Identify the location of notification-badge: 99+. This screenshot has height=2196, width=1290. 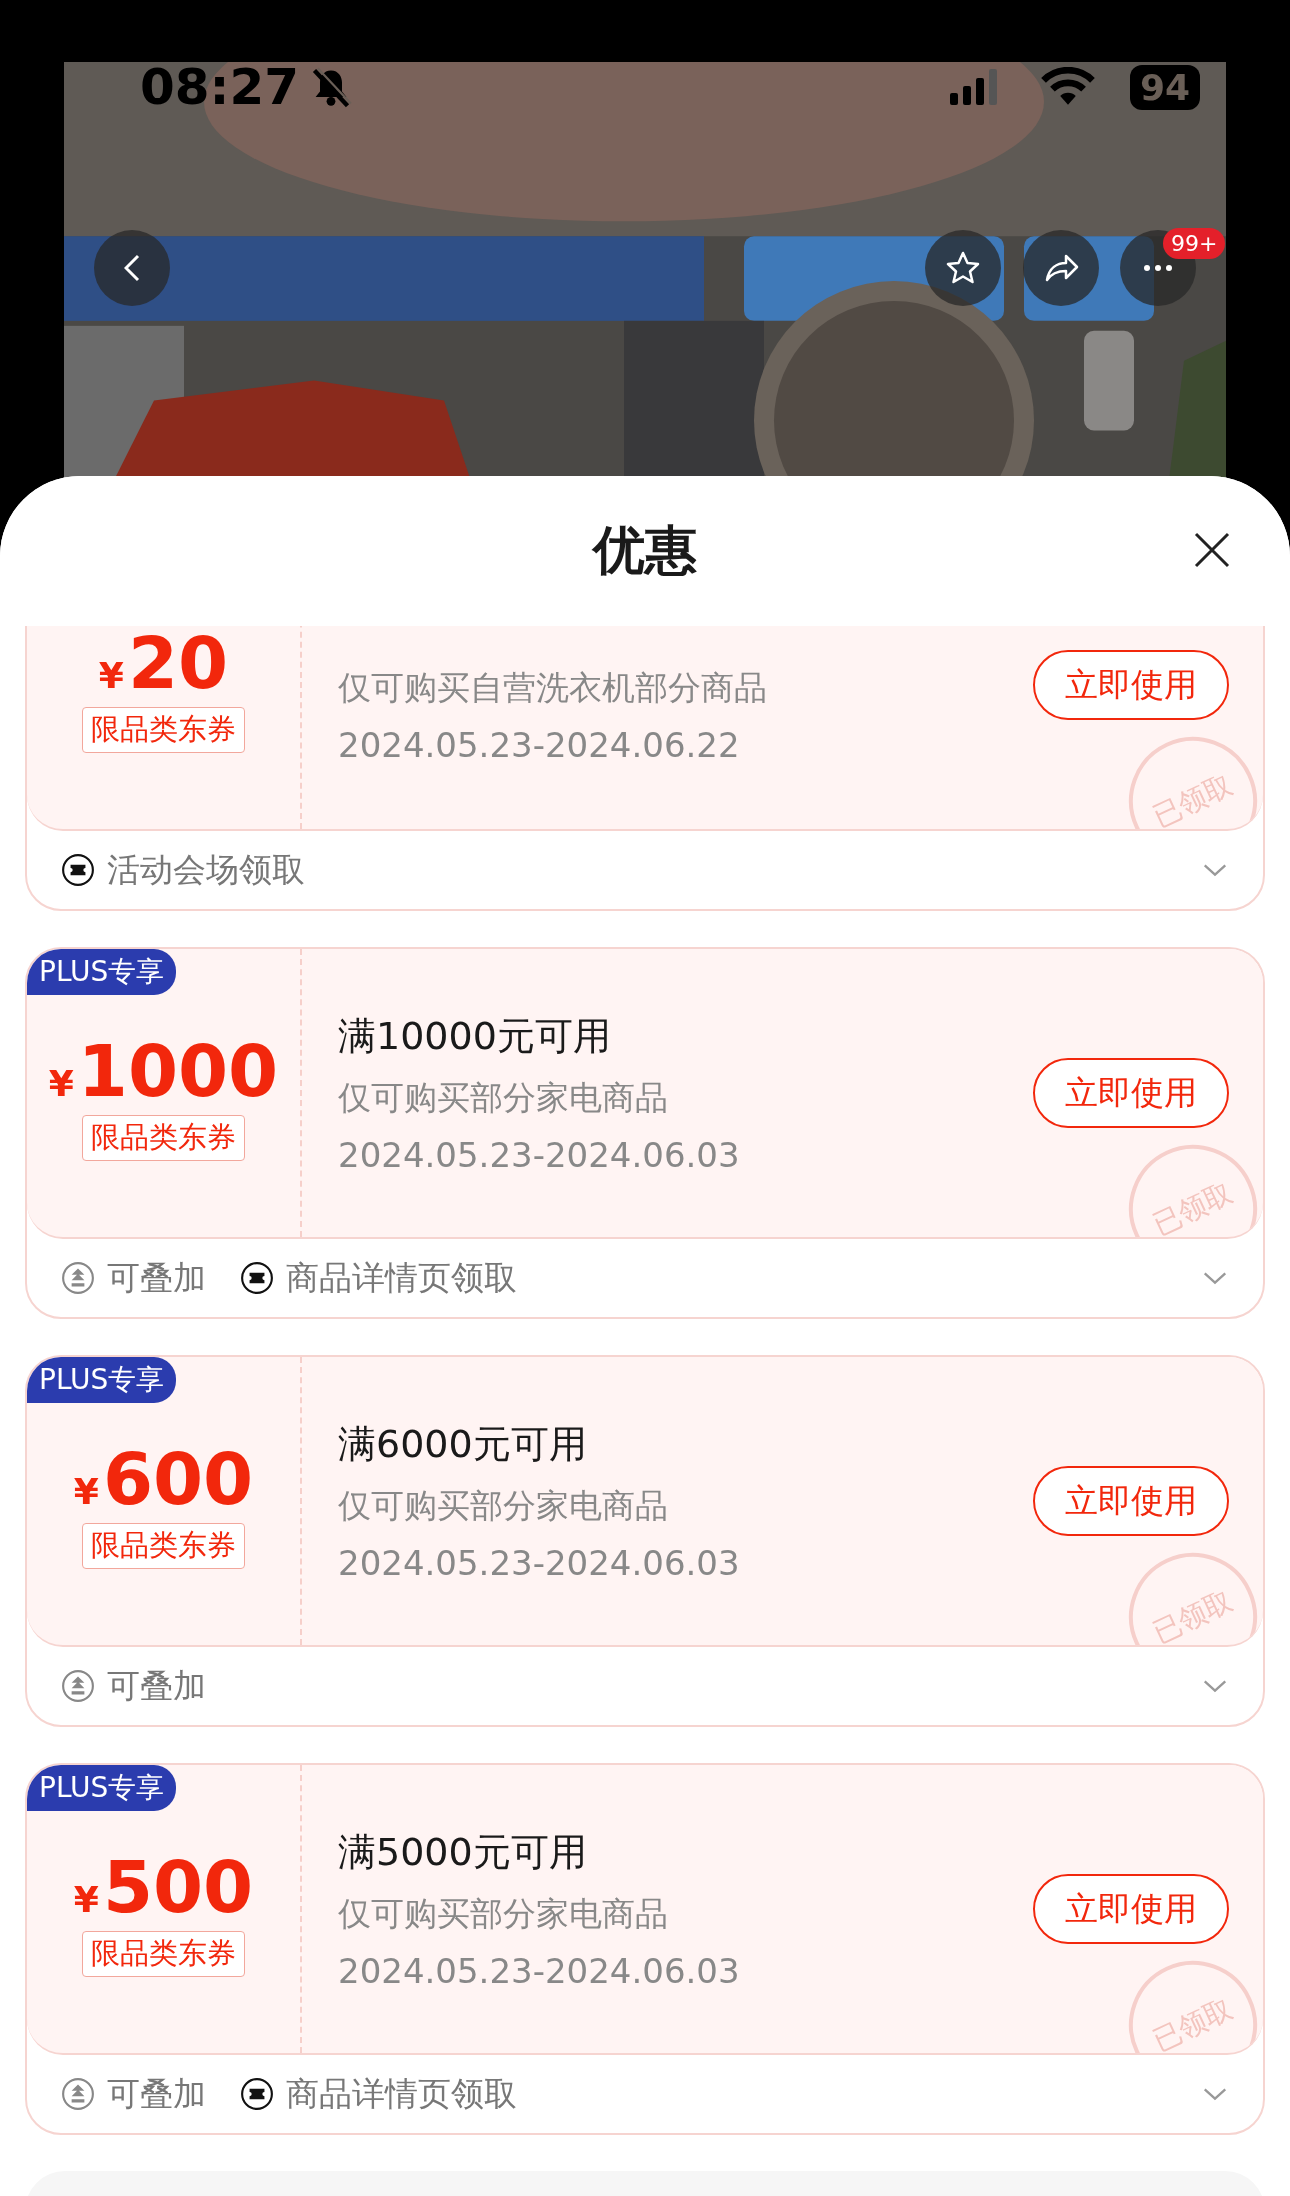
(1194, 243).